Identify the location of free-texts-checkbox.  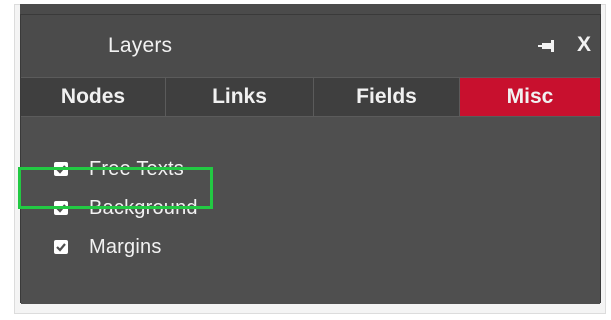
(61, 169).